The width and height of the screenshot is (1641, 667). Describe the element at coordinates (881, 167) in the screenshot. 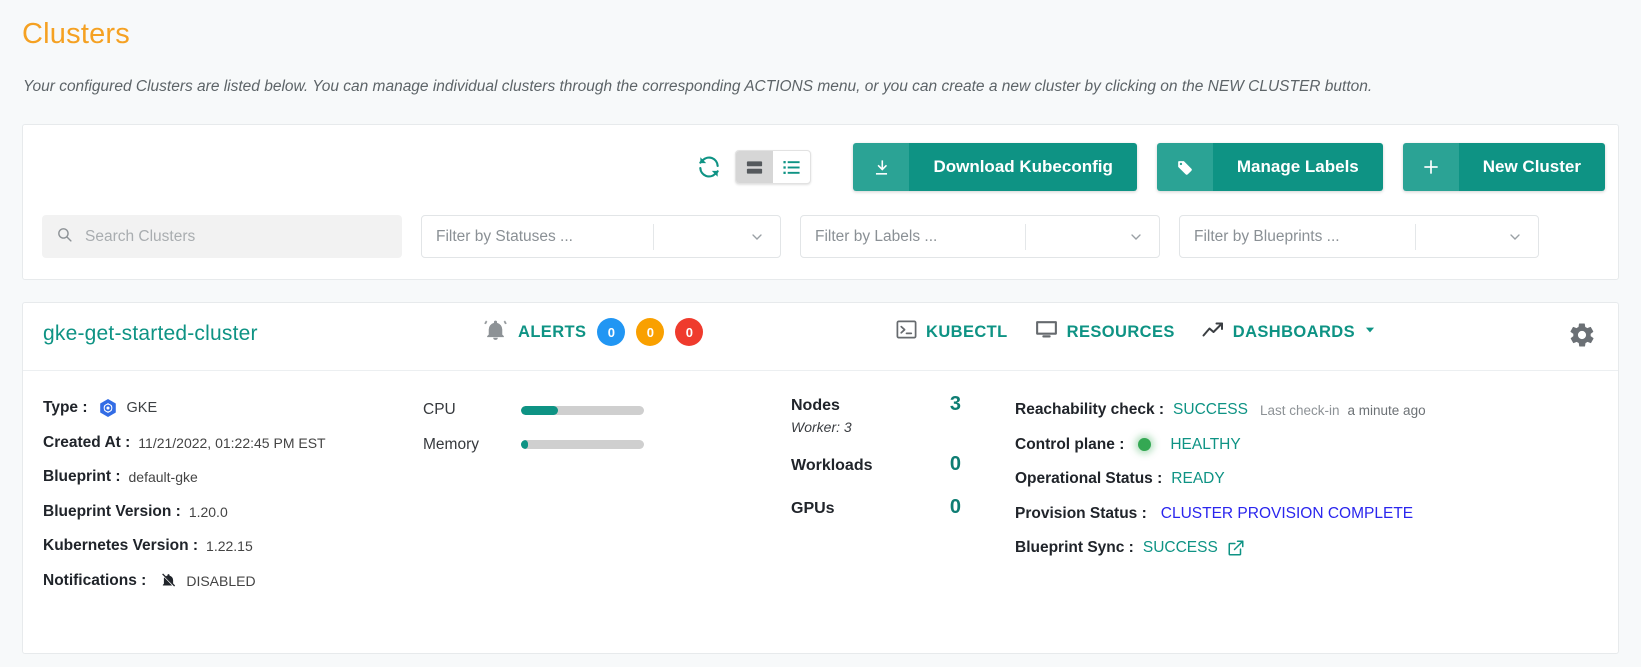

I see `download-icon` at that location.